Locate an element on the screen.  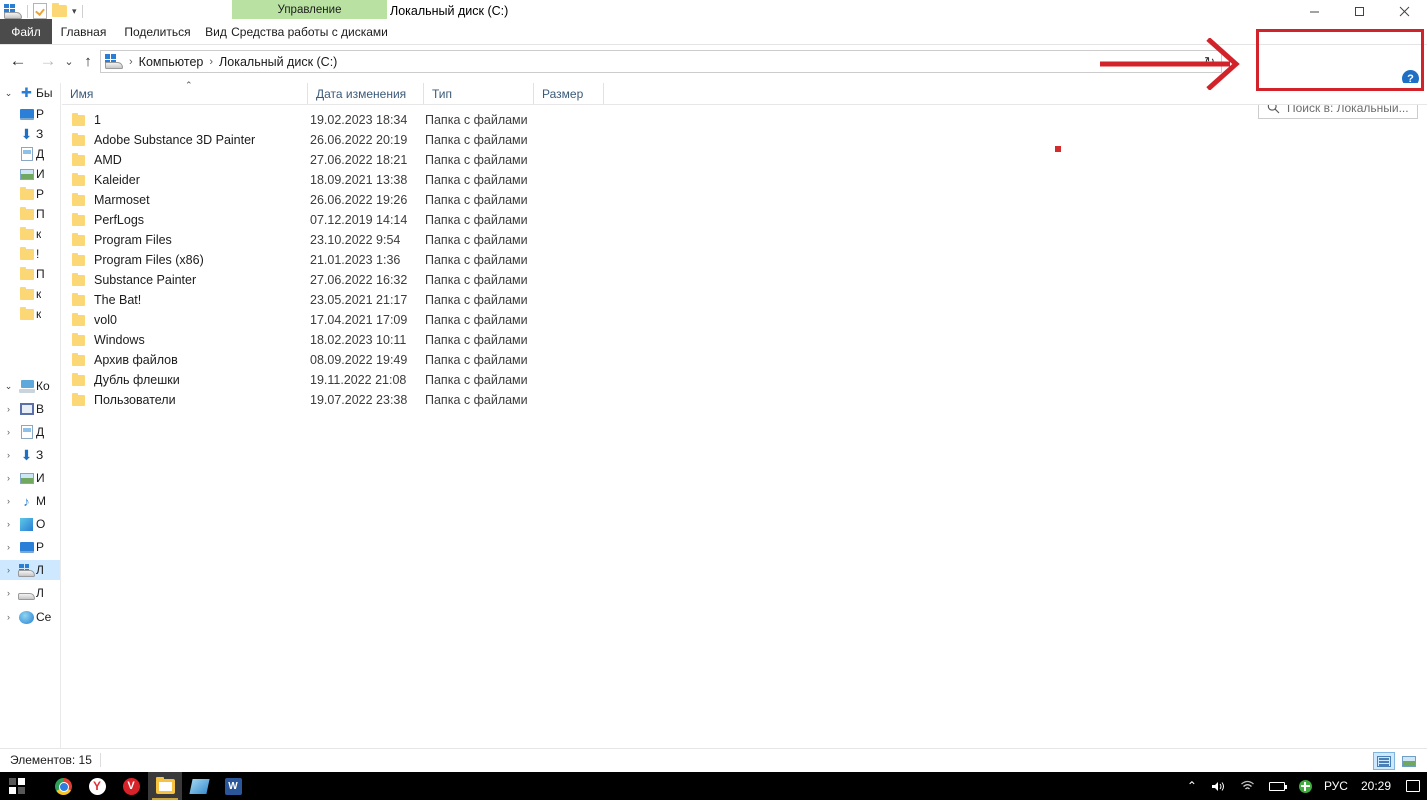
sidebar-item-pinned-4: ! is located at coordinates (30, 254).